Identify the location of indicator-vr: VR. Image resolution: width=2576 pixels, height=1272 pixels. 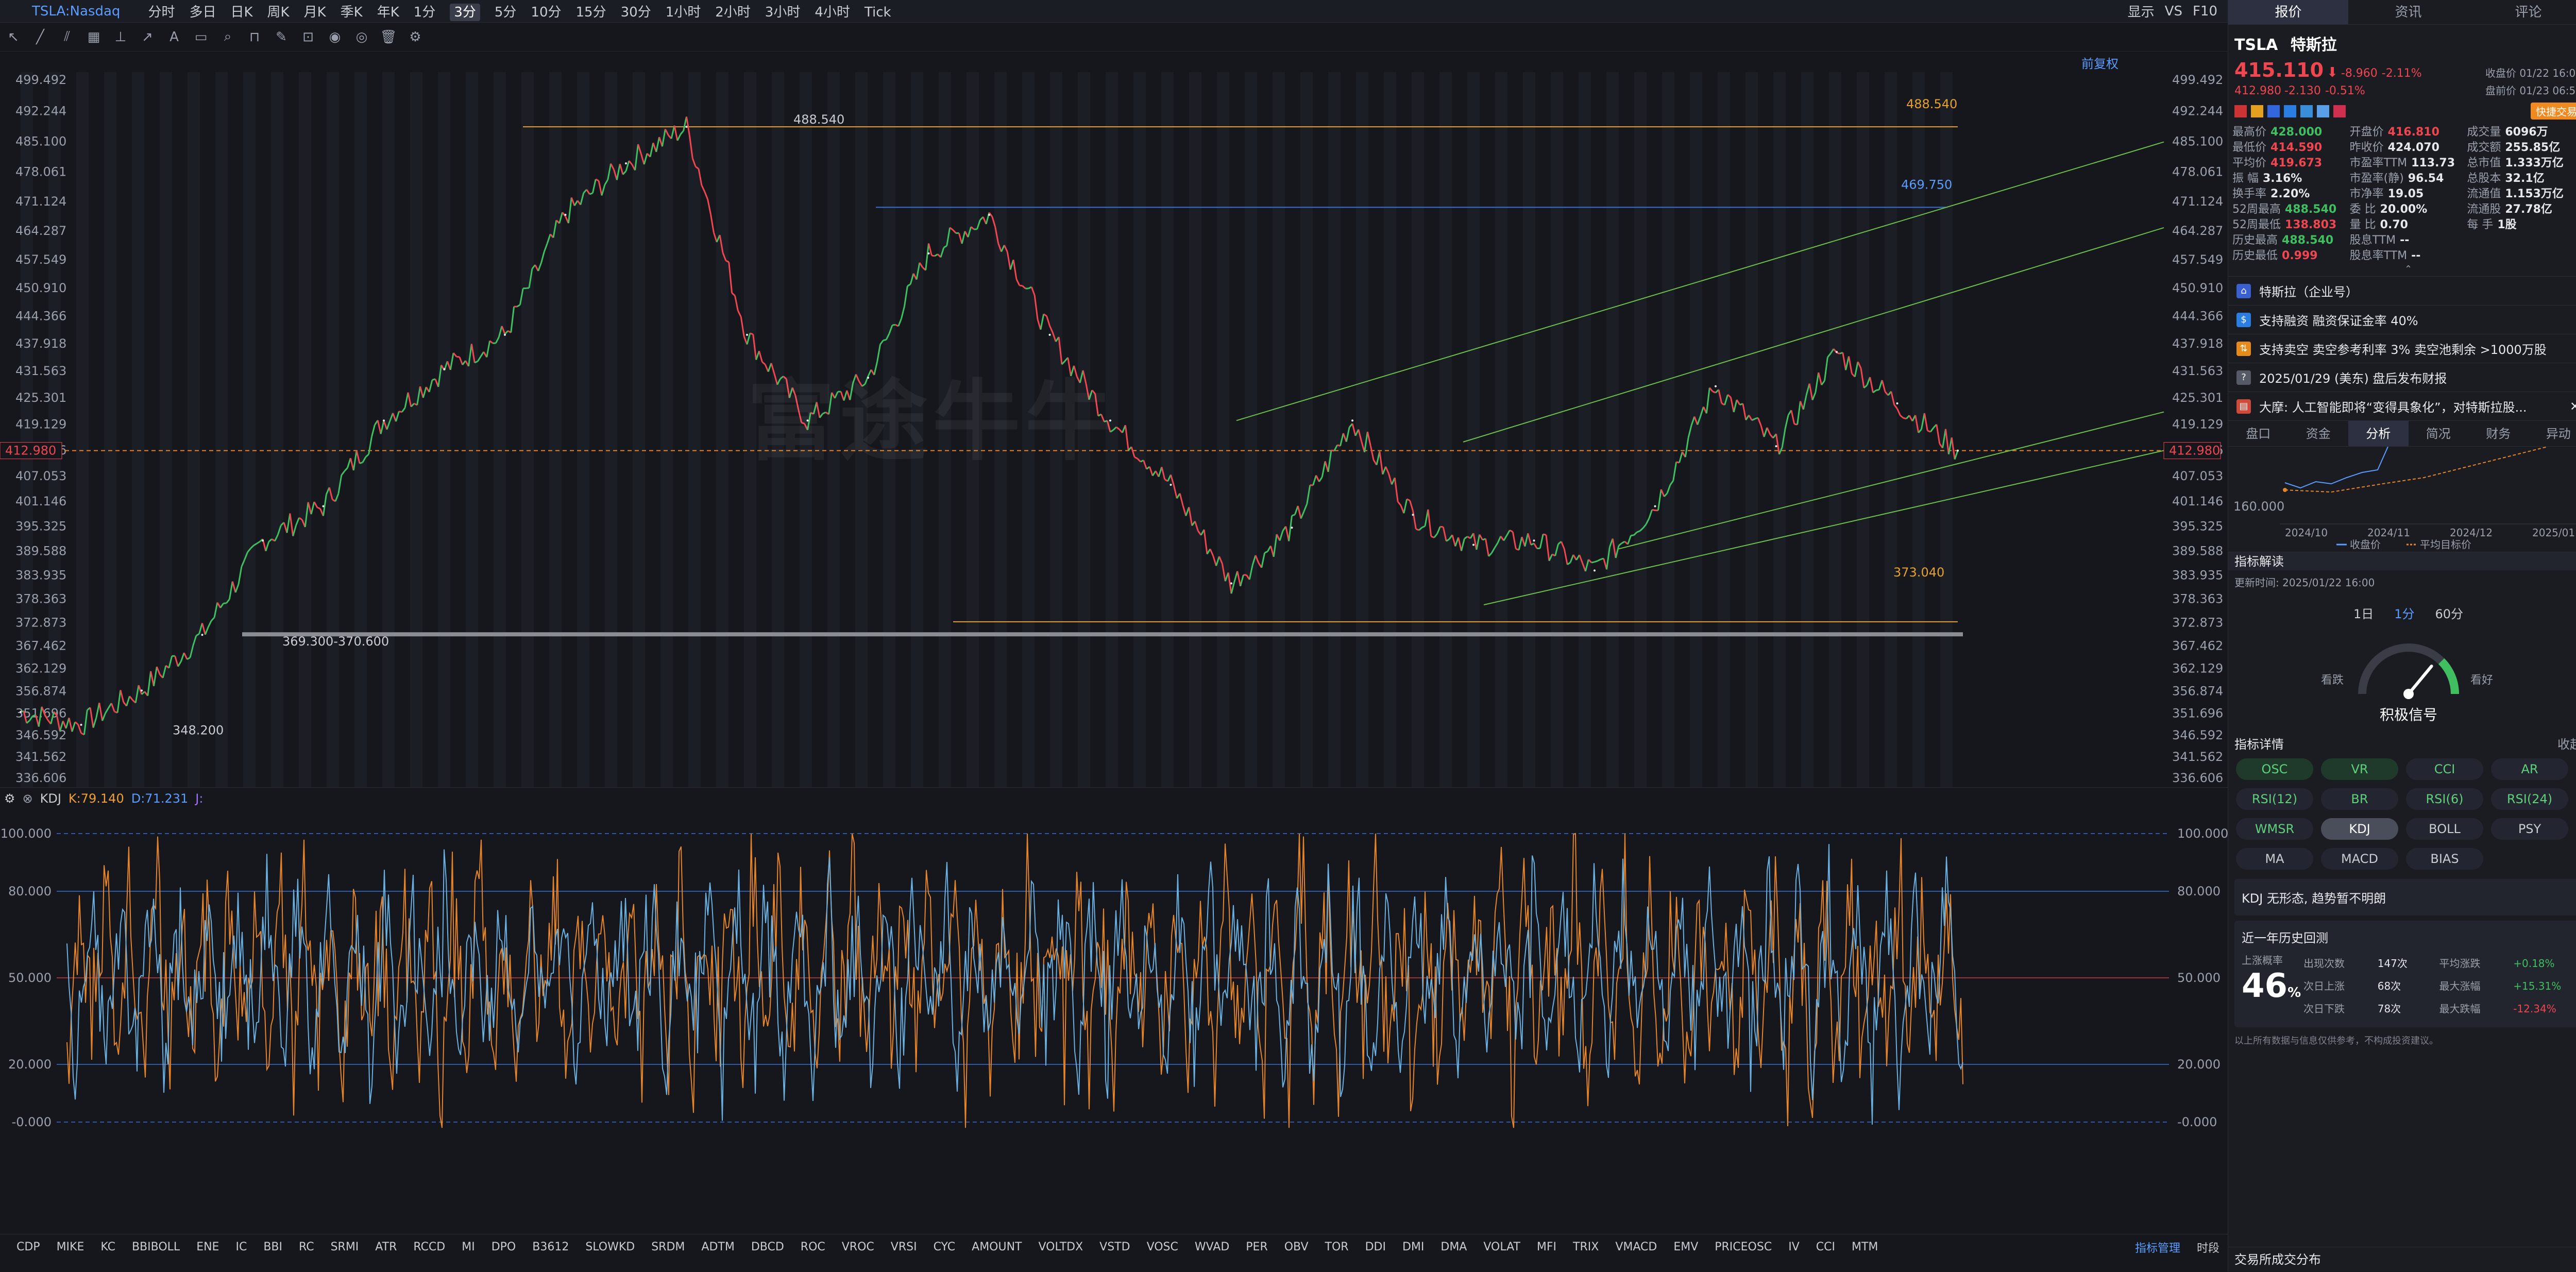
(2359, 769).